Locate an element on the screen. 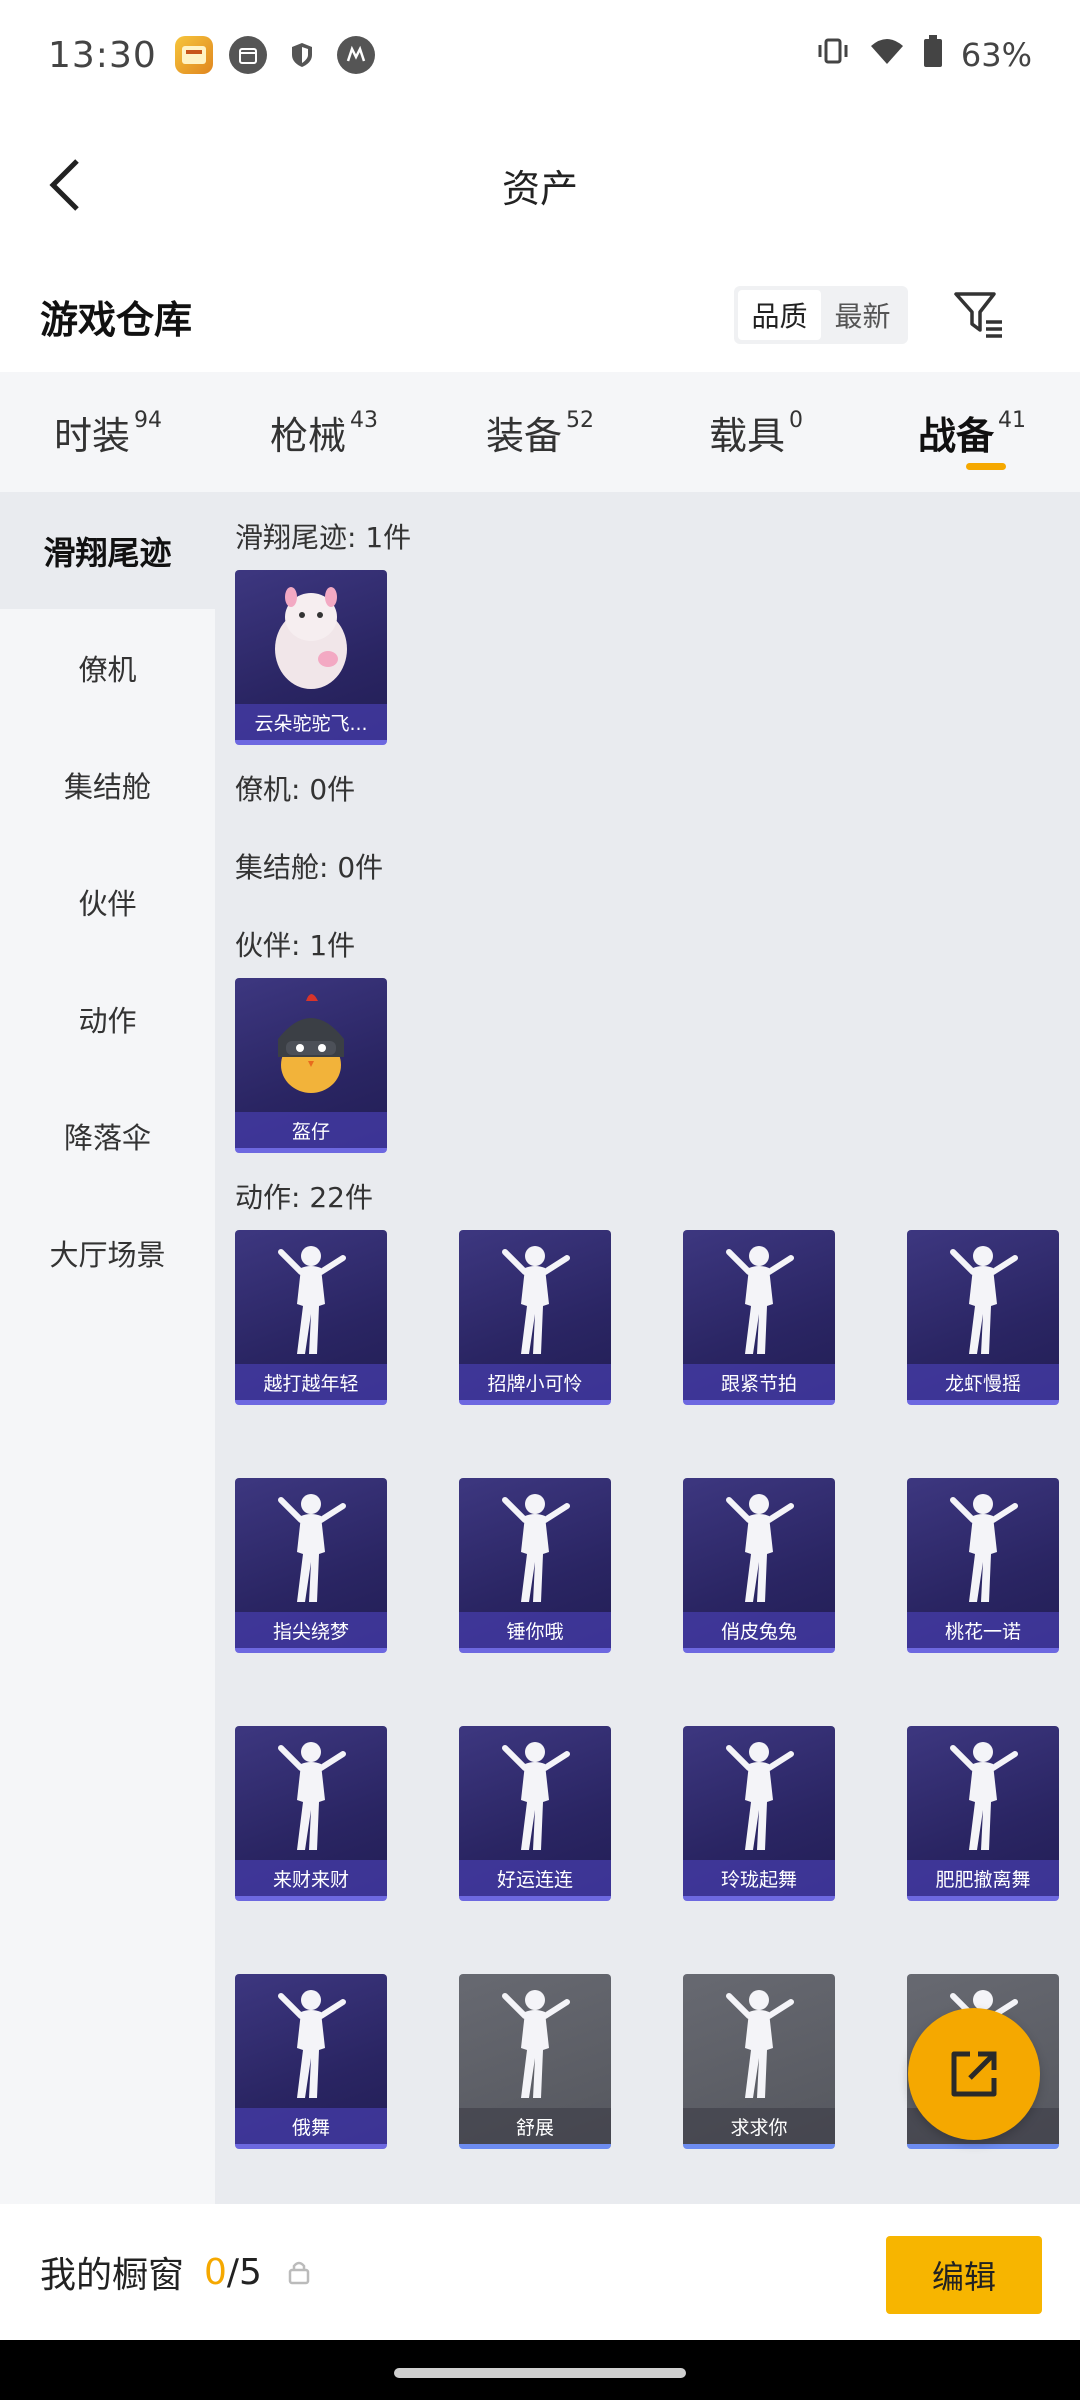 The image size is (1080, 2400). side-item-glide-trail: 滑翔尾迹 is located at coordinates (107, 550).